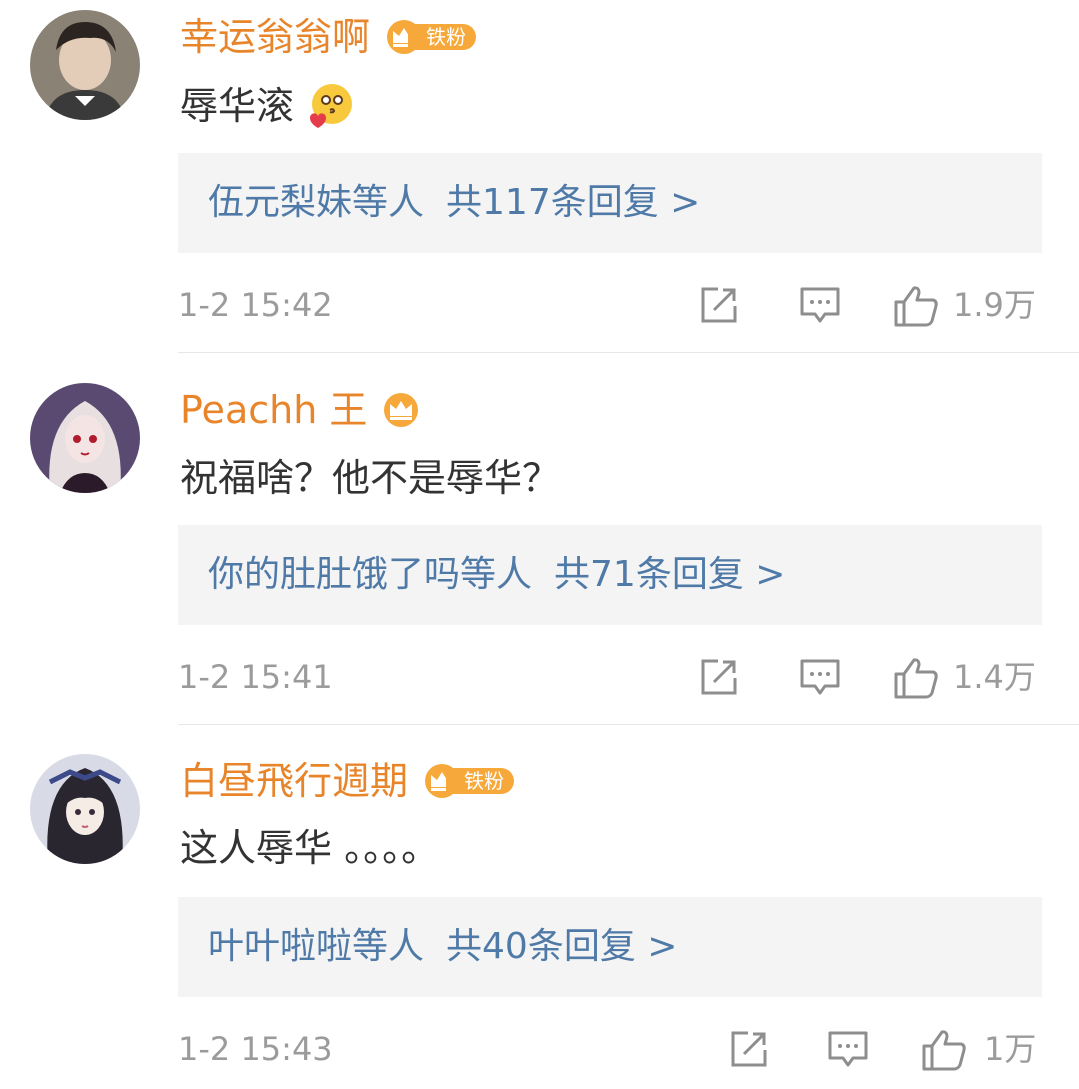 The height and width of the screenshot is (1089, 1079). What do you see at coordinates (255, 305) in the screenshot?
I see `timestamp: 1-2 15:42` at bounding box center [255, 305].